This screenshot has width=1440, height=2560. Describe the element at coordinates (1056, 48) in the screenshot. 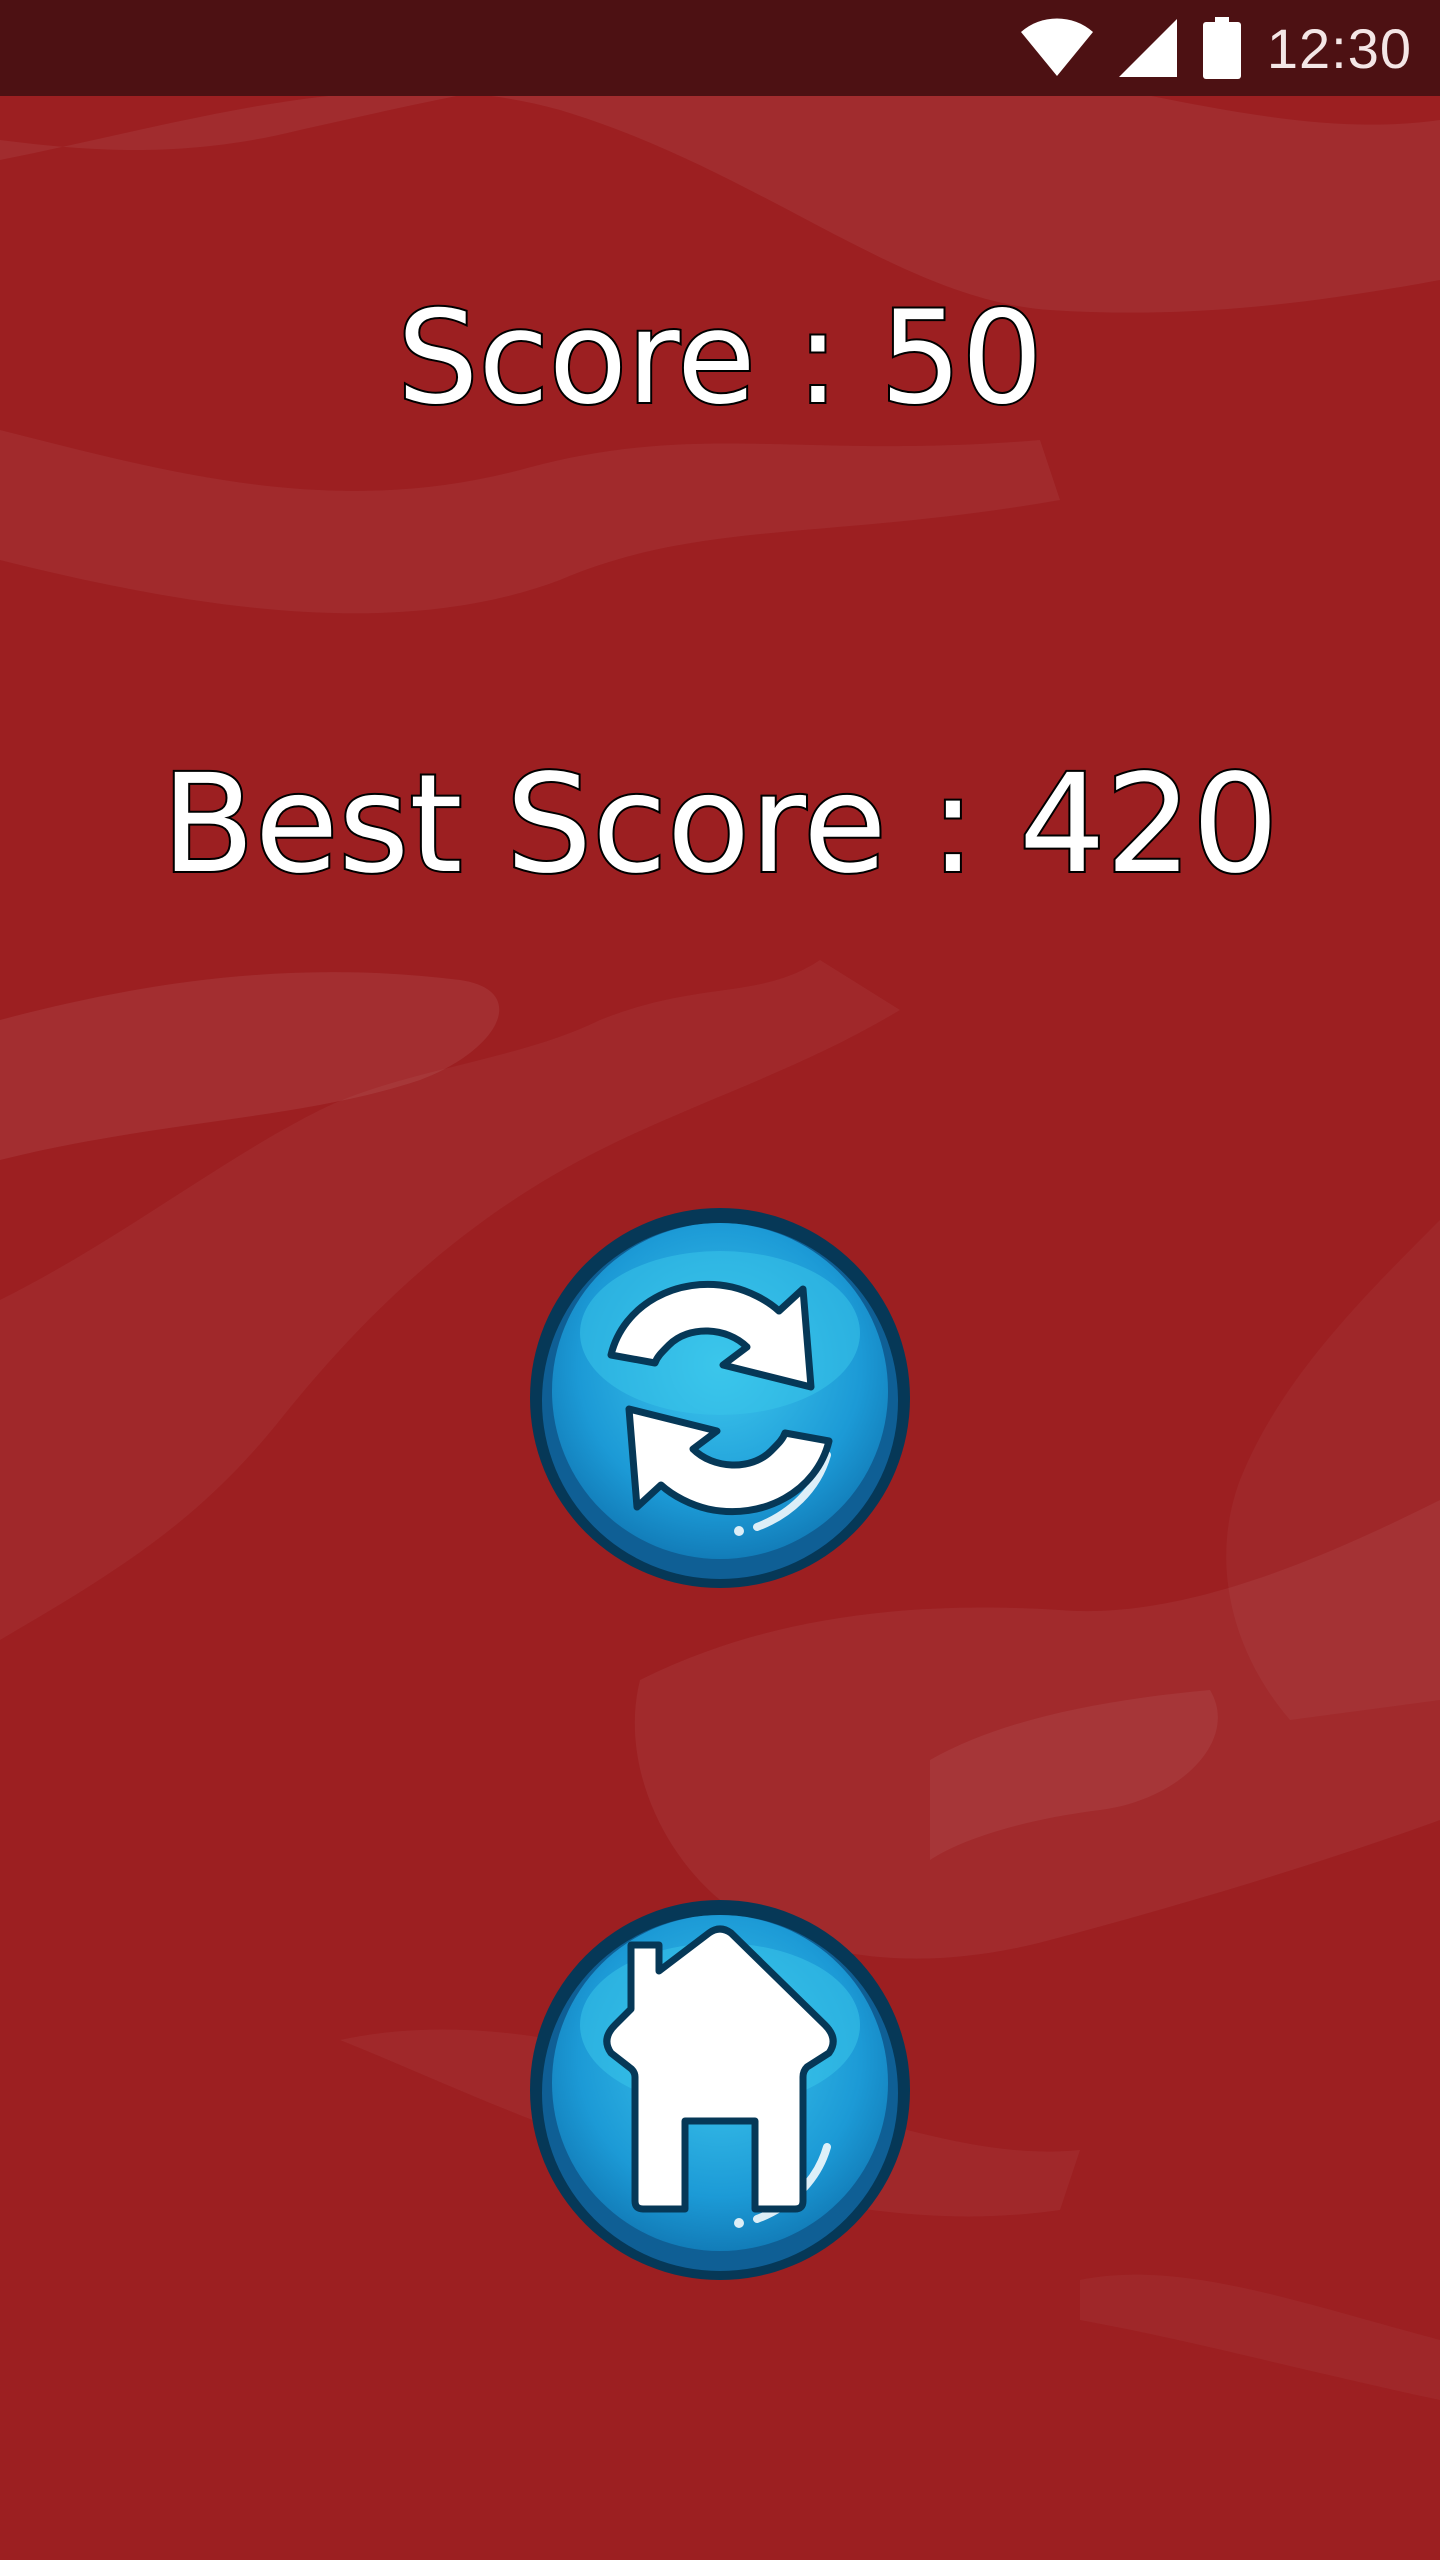

I see `wifi-icon` at that location.